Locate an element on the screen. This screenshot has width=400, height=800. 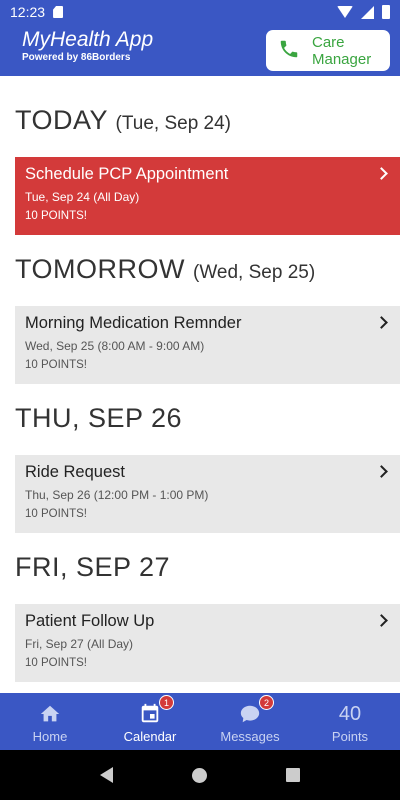
event-title: Patient Follow Up is located at coordinates (90, 621).